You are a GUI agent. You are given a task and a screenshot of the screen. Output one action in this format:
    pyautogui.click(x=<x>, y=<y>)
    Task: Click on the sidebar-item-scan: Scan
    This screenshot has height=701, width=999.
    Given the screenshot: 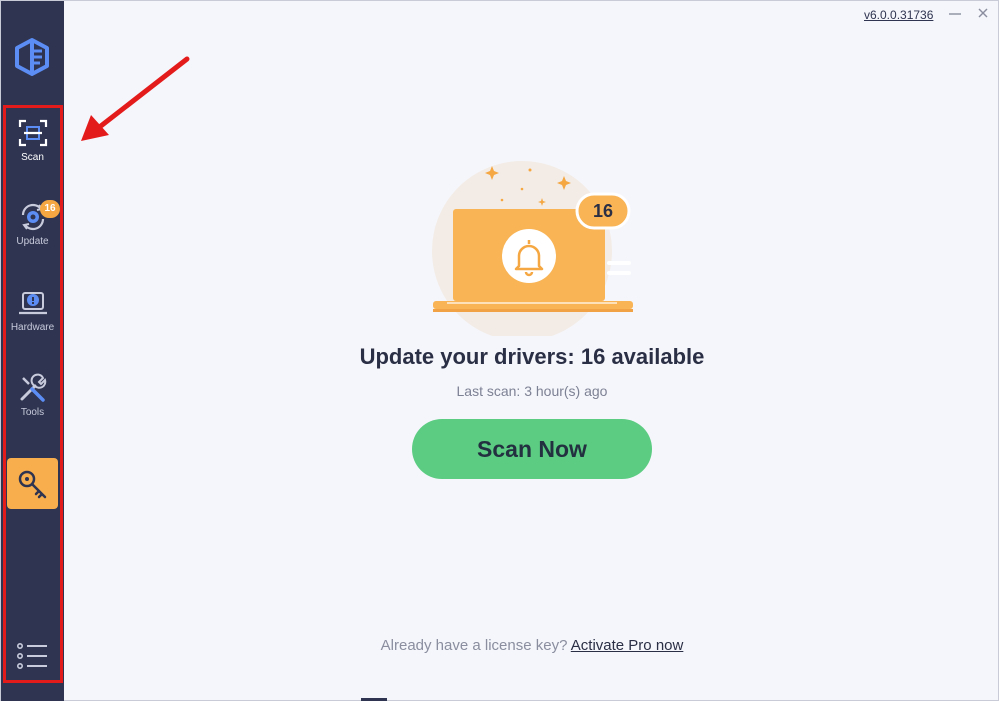 What is the action you would take?
    pyautogui.click(x=32, y=152)
    